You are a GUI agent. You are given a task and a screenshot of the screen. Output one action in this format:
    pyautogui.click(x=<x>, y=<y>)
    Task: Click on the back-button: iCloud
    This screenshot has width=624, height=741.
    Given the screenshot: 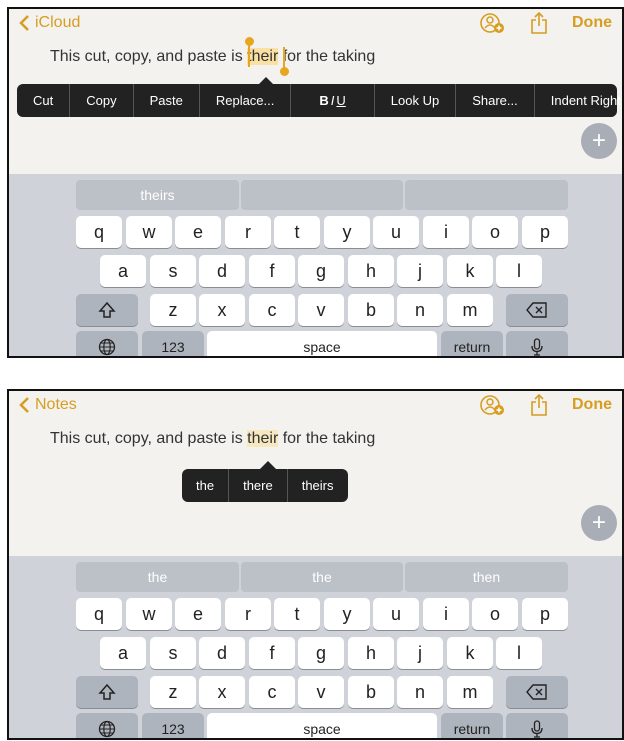 What is the action you would take?
    pyautogui.click(x=49, y=23)
    